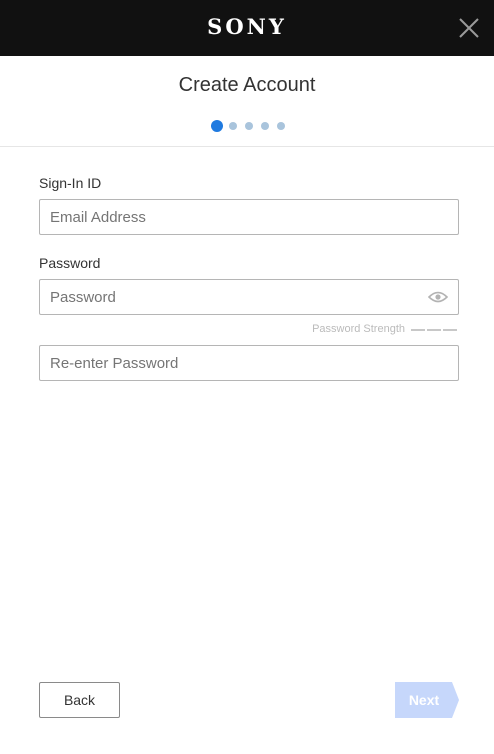 Image resolution: width=494 pixels, height=754 pixels. I want to click on step-indicator, so click(247, 126).